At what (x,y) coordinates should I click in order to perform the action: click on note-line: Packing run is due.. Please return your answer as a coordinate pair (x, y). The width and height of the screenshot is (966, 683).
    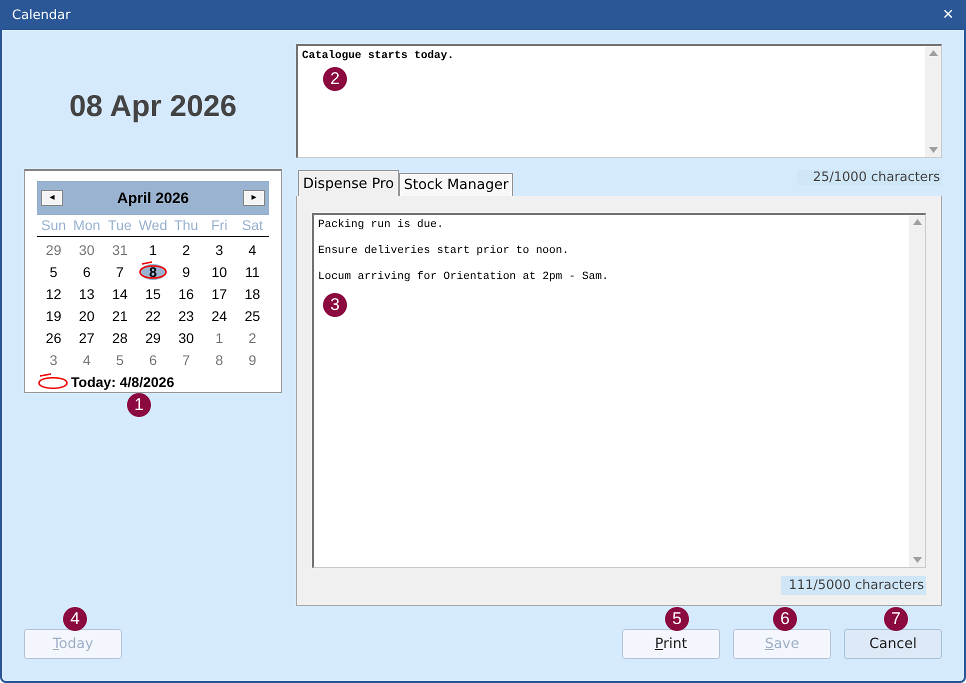
    Looking at the image, I should click on (381, 225).